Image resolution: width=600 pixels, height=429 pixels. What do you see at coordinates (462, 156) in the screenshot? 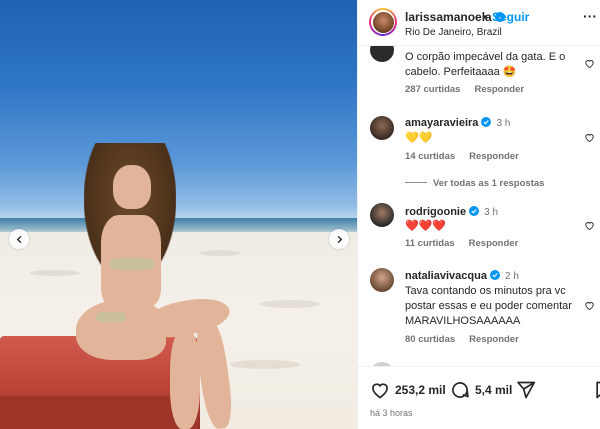
I see `comment-meta: 14 curtidas Responder` at bounding box center [462, 156].